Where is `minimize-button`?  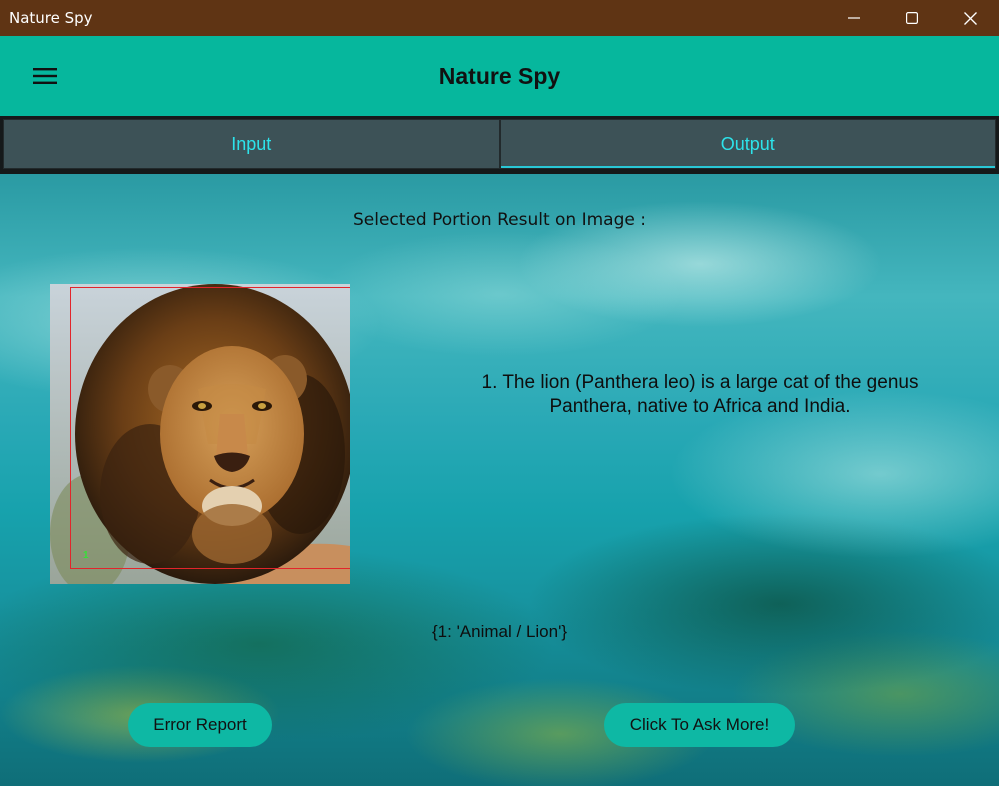 minimize-button is located at coordinates (854, 18).